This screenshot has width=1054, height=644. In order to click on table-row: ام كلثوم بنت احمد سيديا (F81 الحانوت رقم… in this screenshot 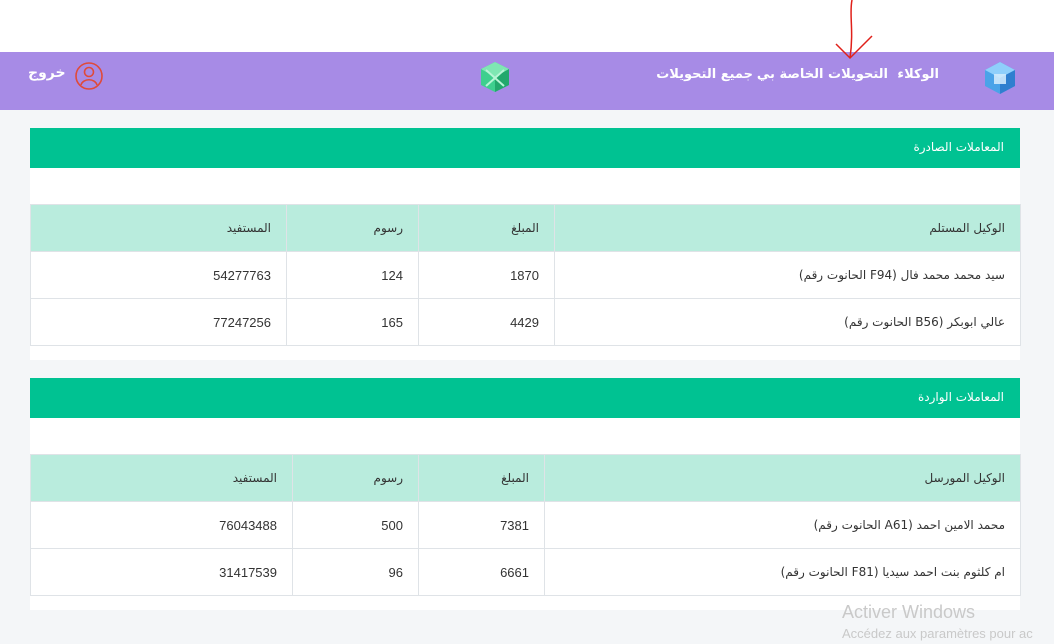, I will do `click(525, 572)`.